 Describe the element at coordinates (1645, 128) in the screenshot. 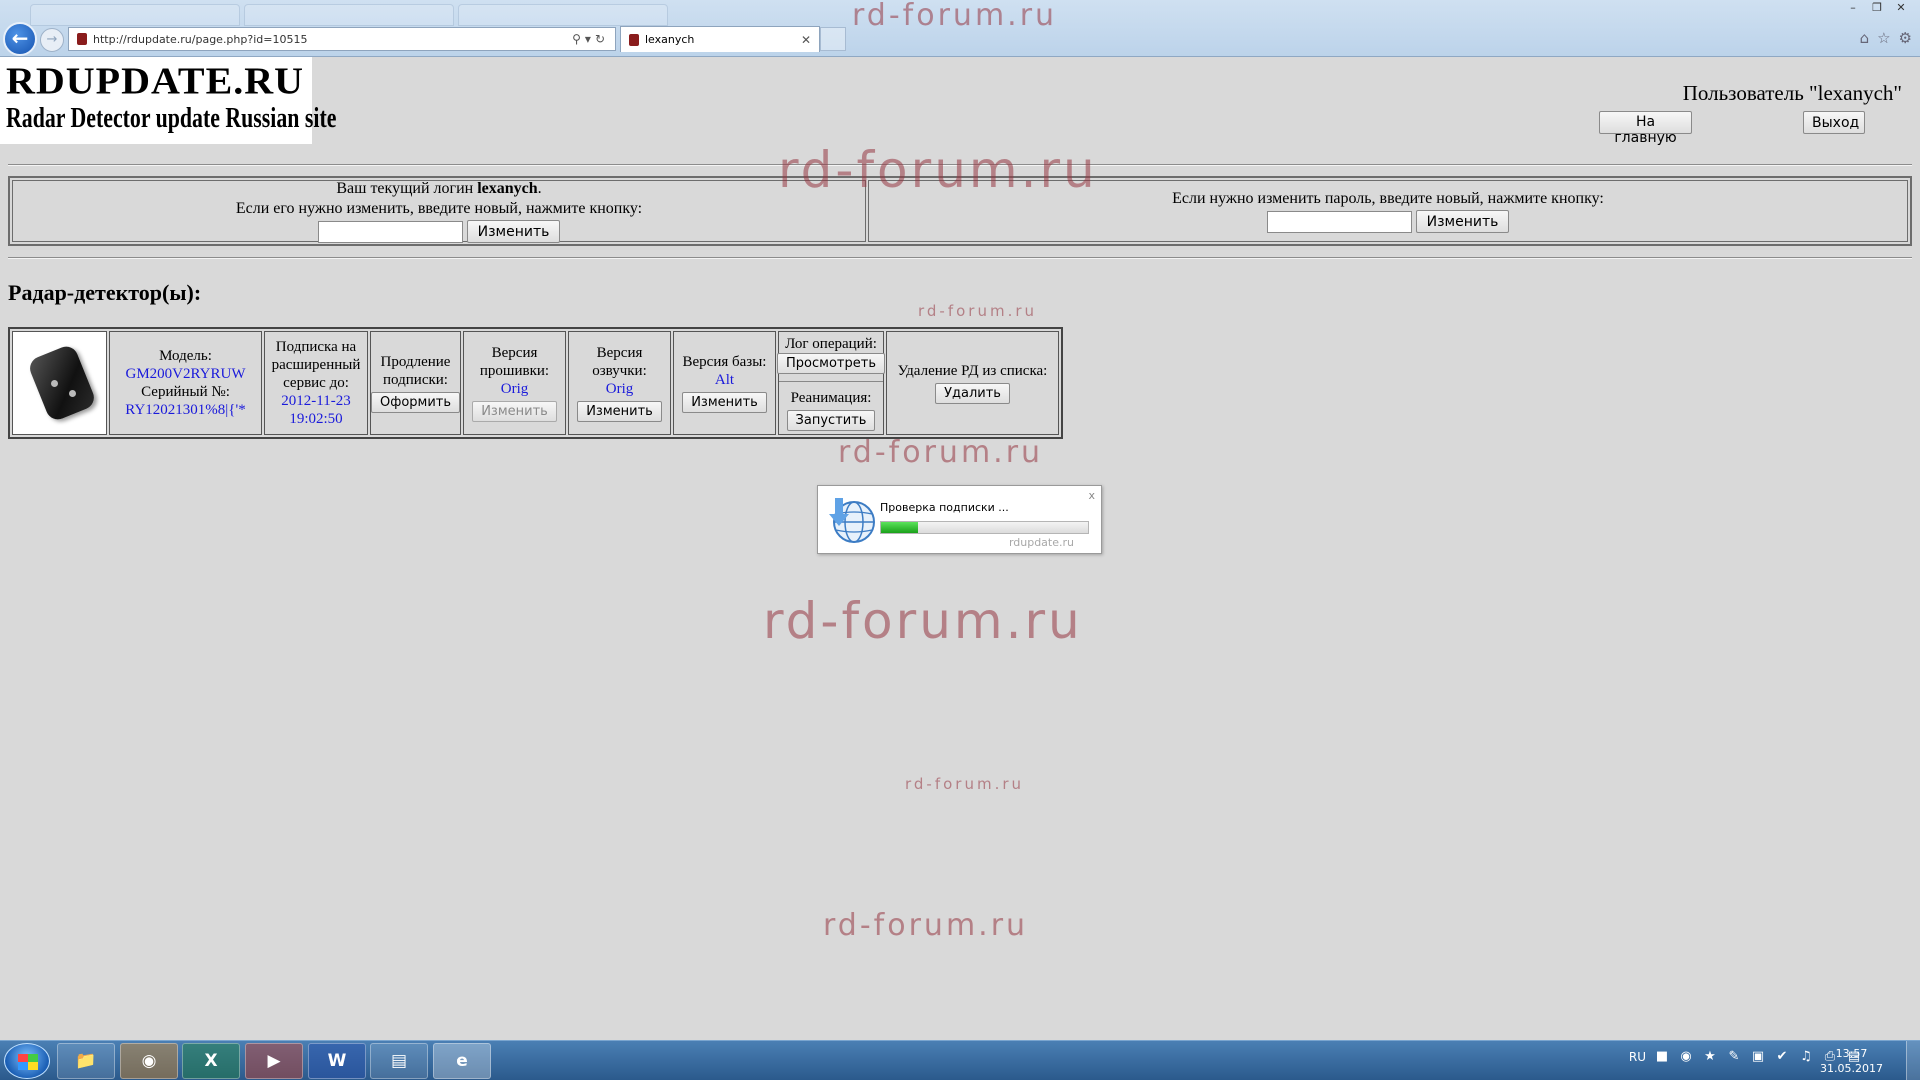

I see `home-button: На главную` at that location.